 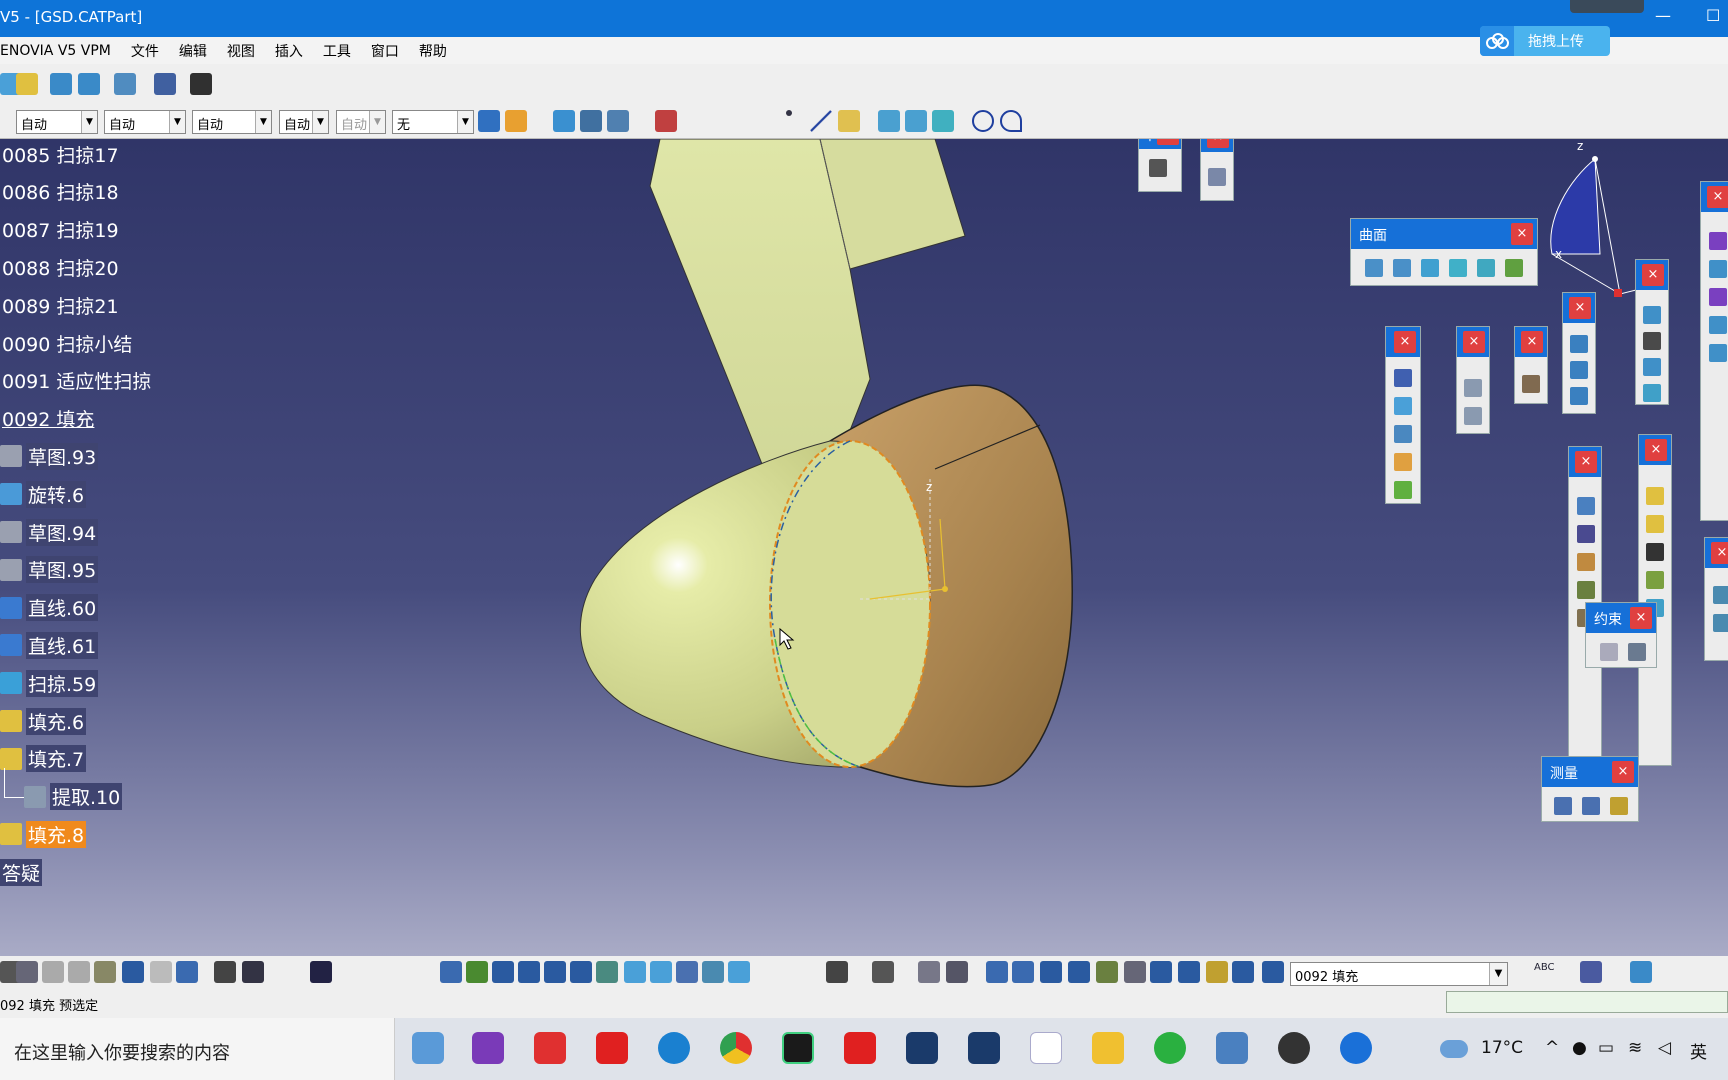 What do you see at coordinates (49, 608) in the screenshot?
I see `tree-item: 直线.60` at bounding box center [49, 608].